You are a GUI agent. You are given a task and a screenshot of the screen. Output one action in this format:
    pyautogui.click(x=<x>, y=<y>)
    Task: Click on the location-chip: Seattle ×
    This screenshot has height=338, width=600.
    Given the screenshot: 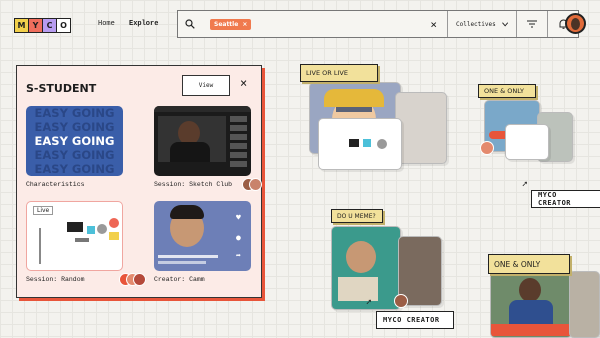 What is the action you would take?
    pyautogui.click(x=231, y=24)
    